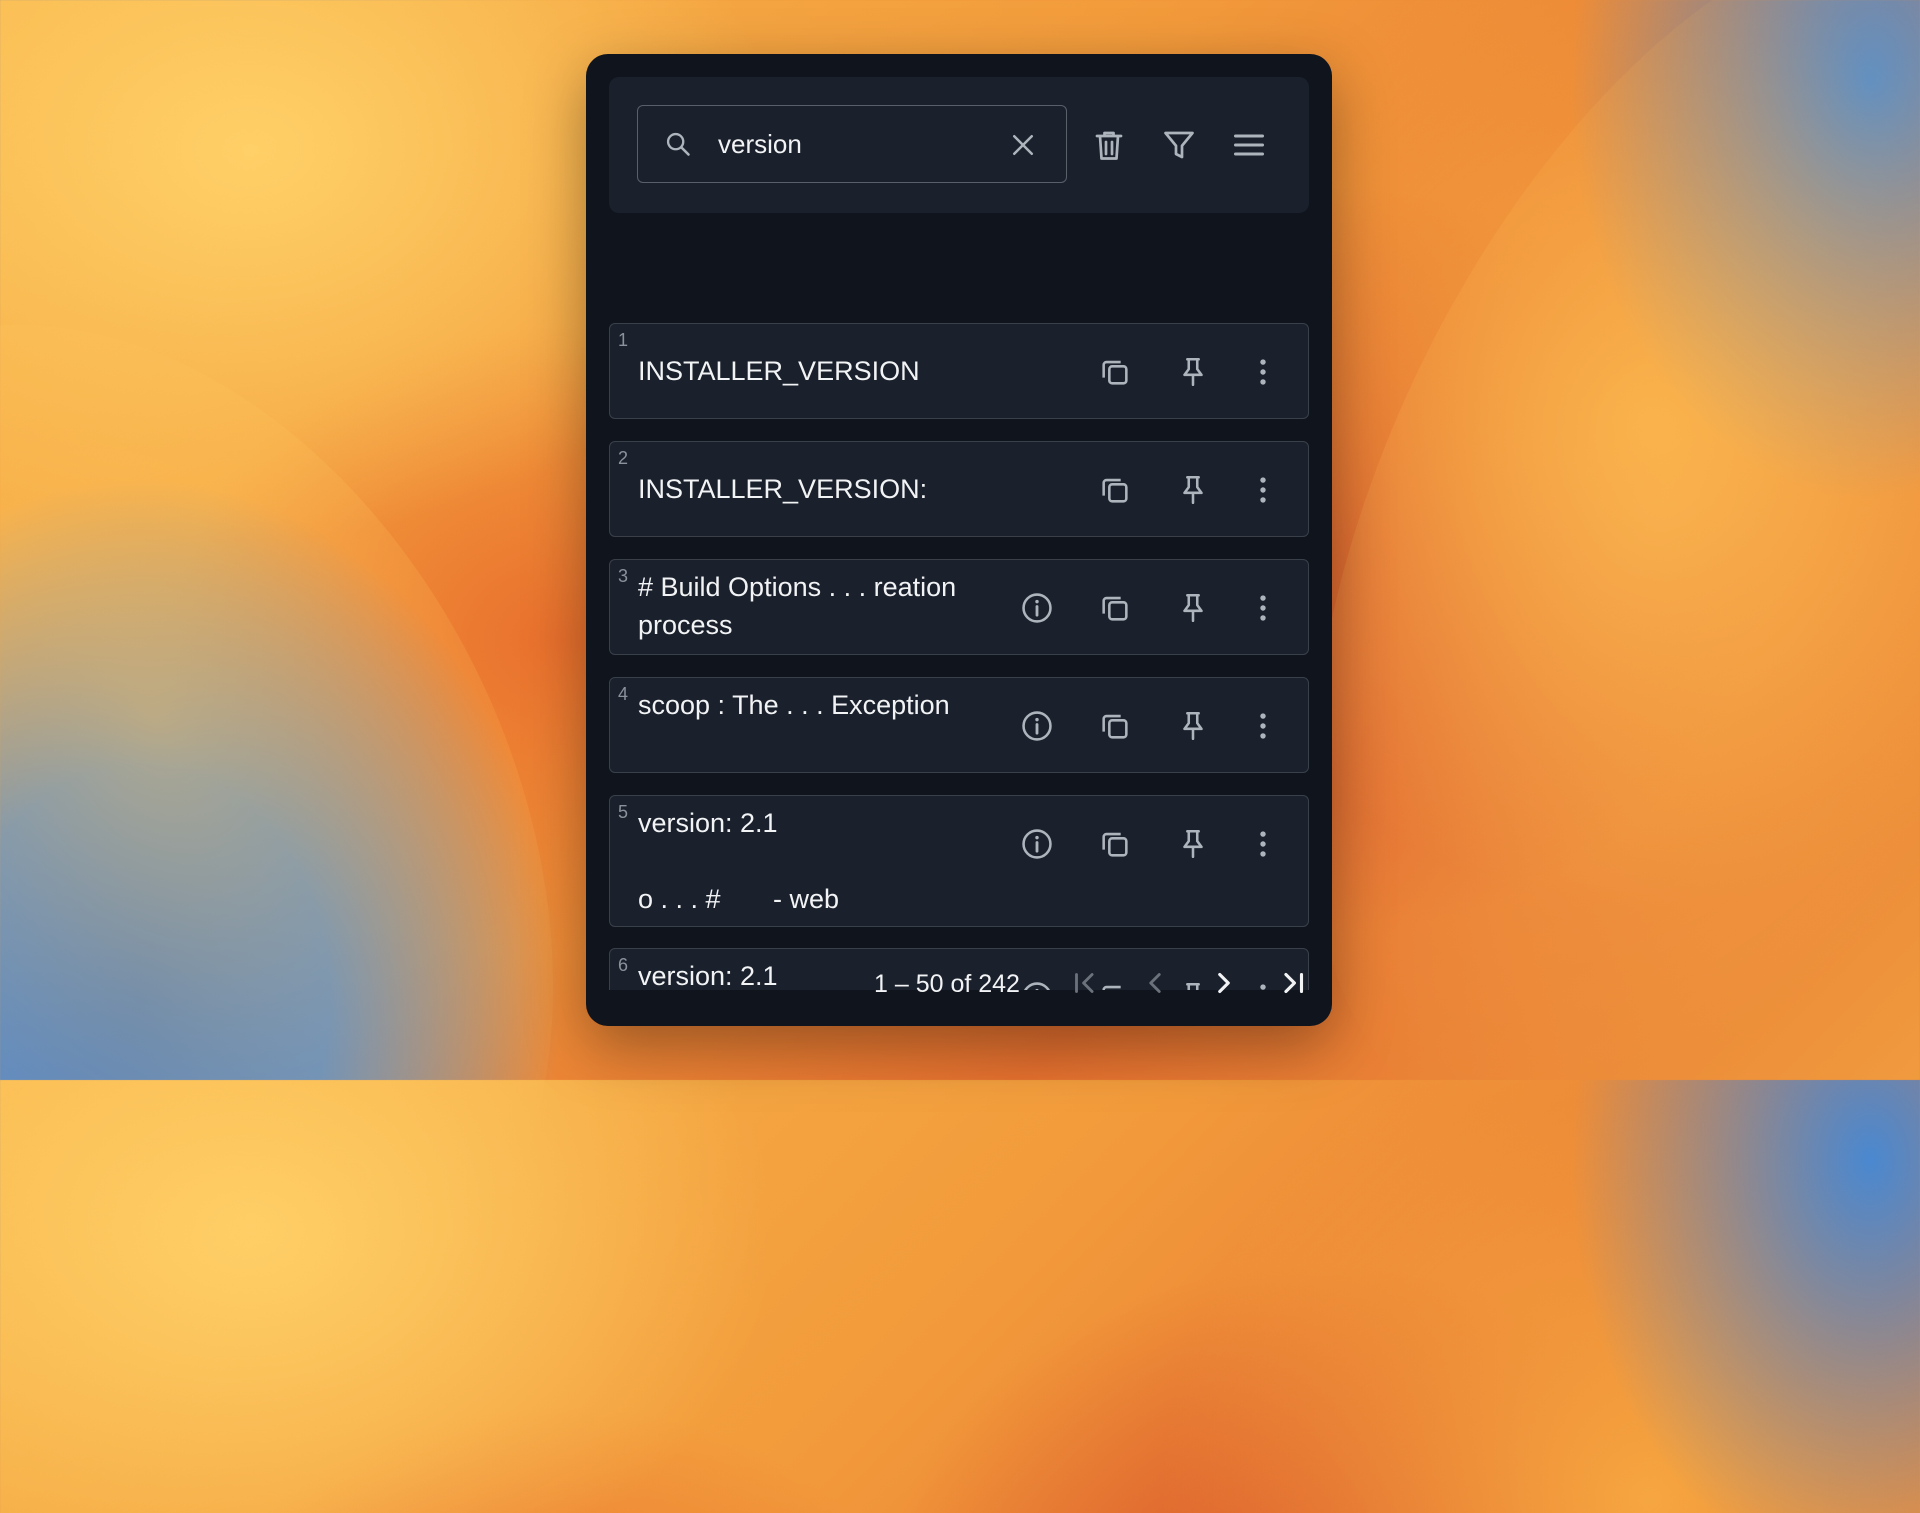 This screenshot has width=1920, height=1513. What do you see at coordinates (1109, 145) in the screenshot?
I see `trash-icon` at bounding box center [1109, 145].